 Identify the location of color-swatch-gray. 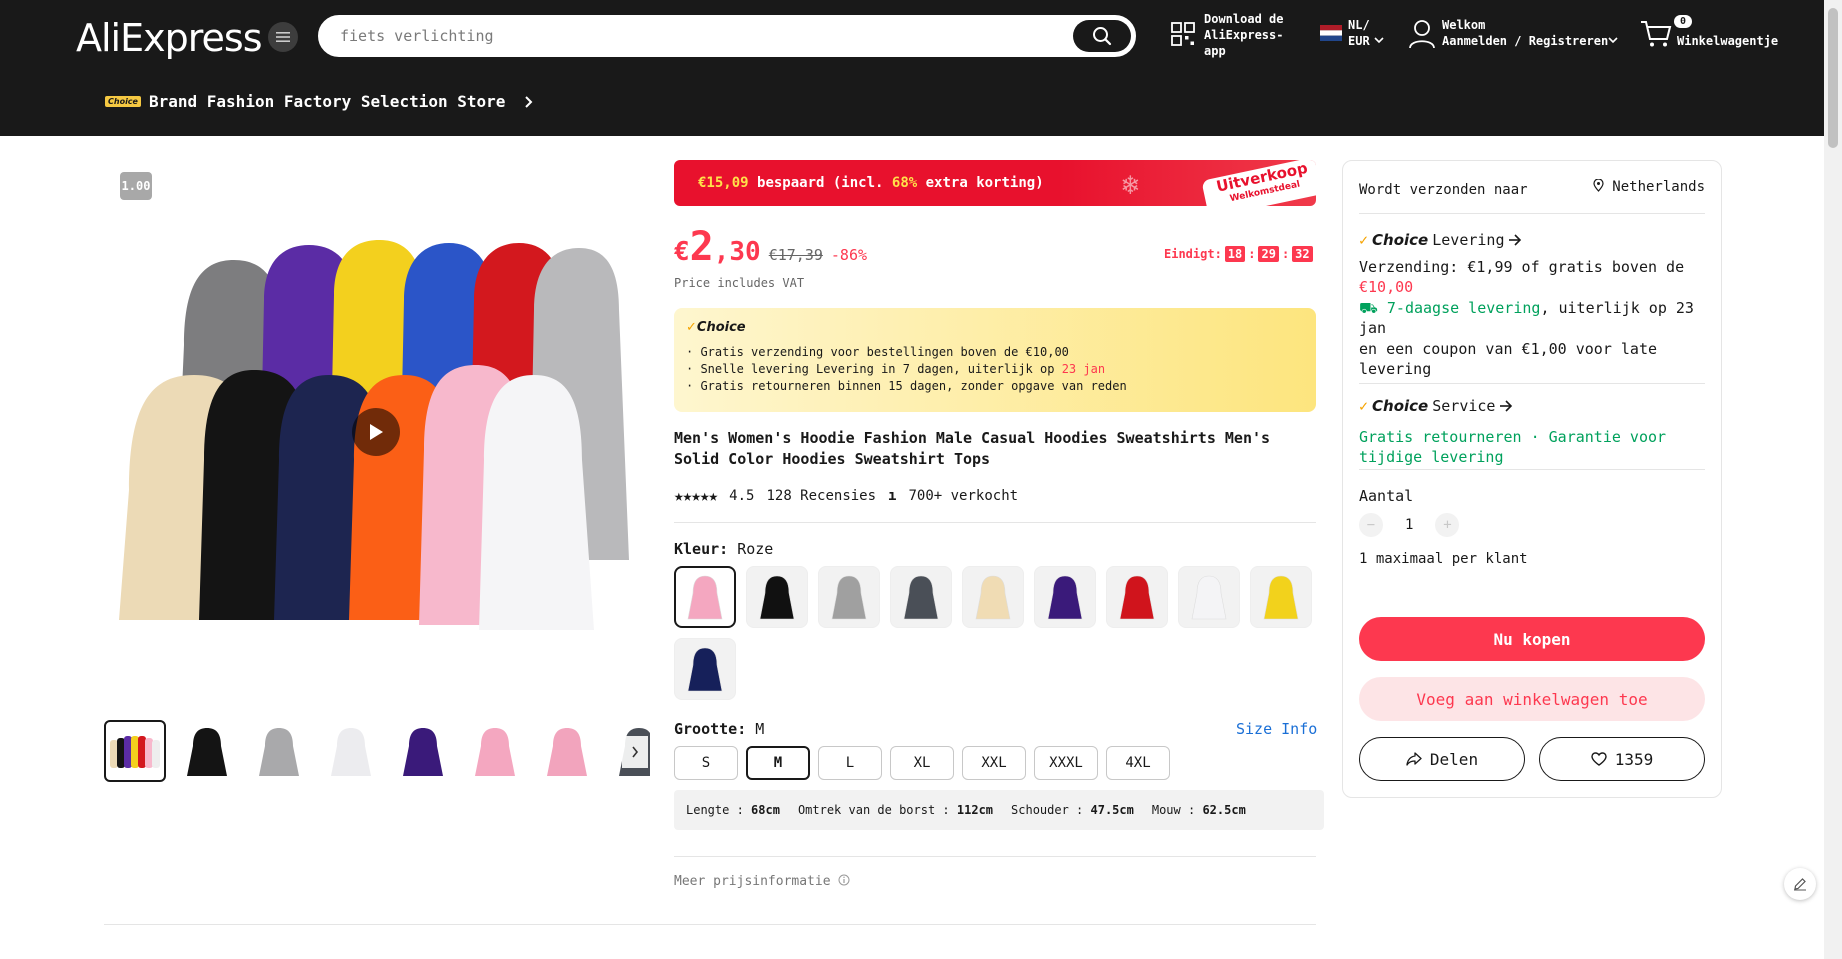
(849, 597).